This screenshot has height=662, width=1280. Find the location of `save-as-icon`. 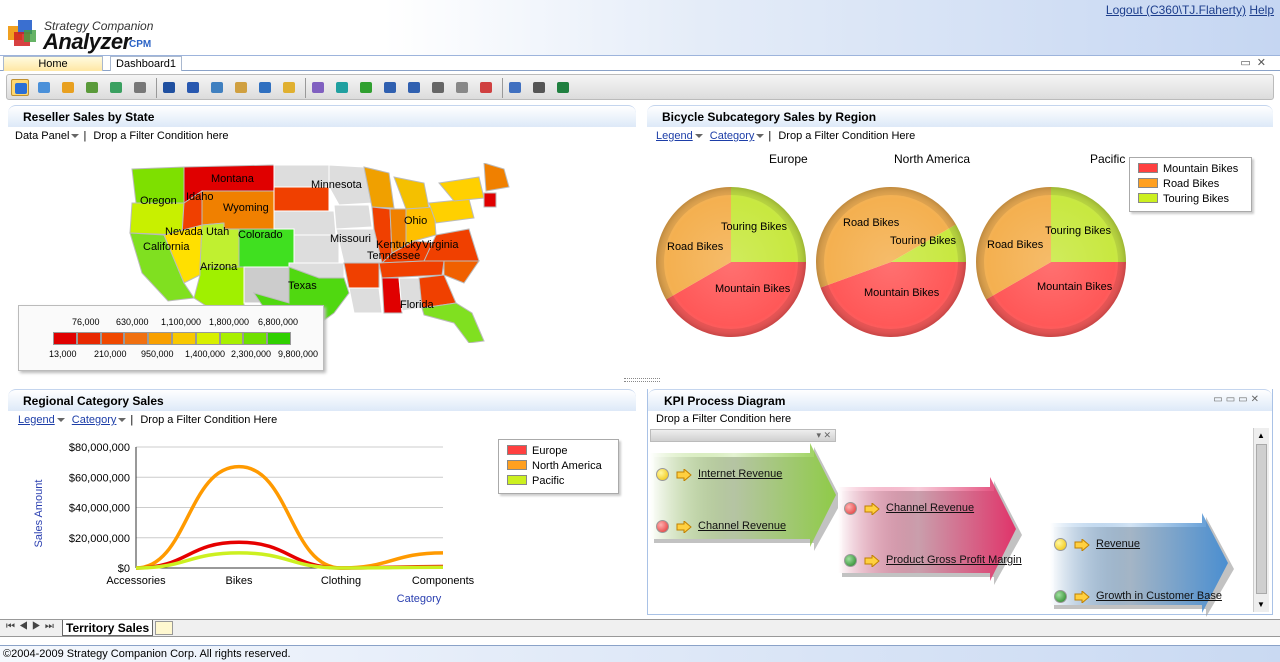

save-as-icon is located at coordinates (193, 87).